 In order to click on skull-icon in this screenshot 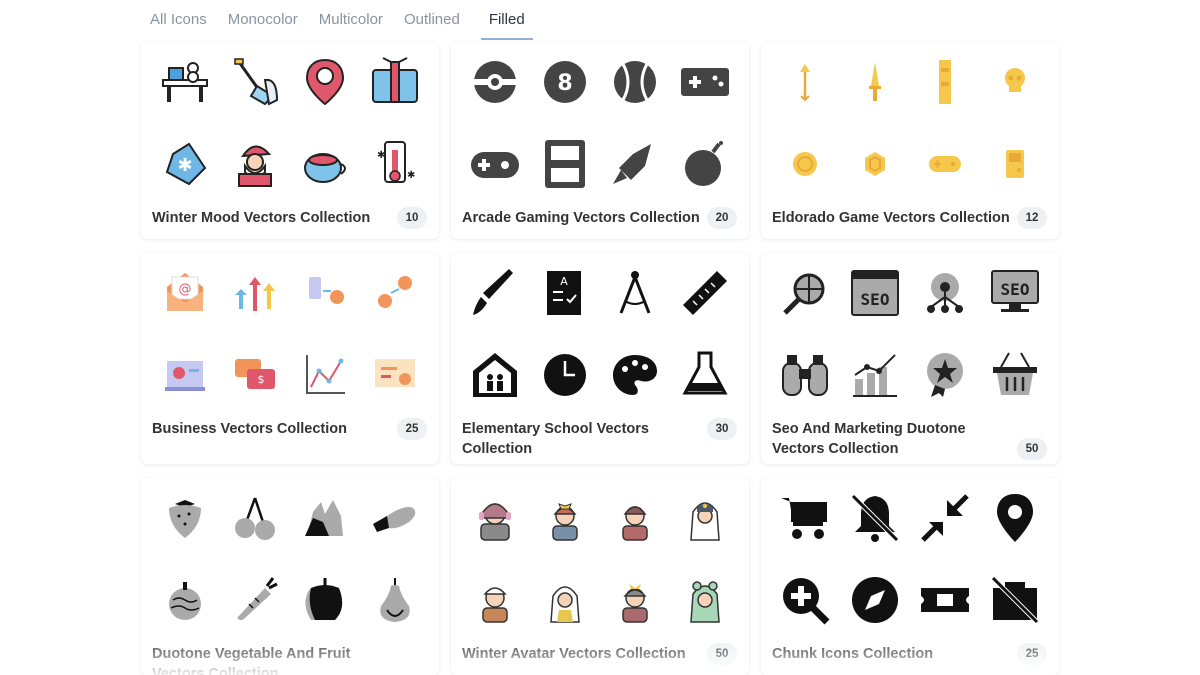, I will do `click(1015, 82)`.